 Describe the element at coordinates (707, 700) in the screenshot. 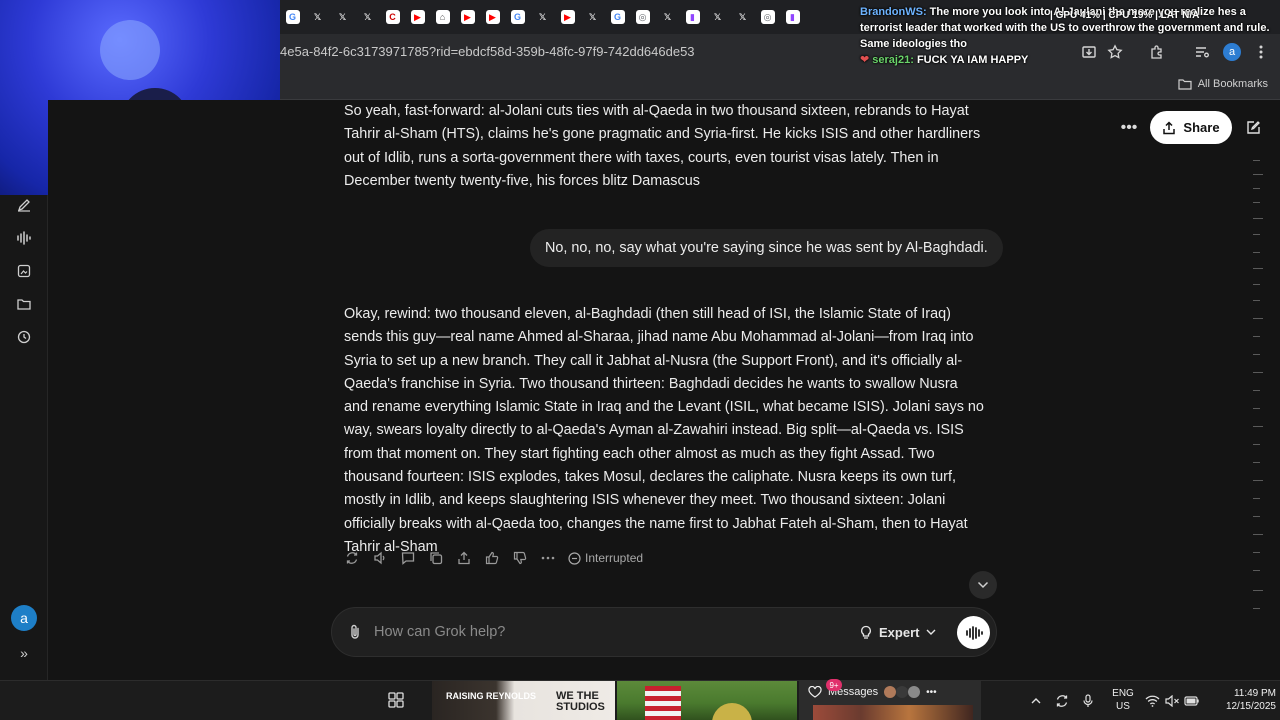

I see `video-thumbnail` at that location.